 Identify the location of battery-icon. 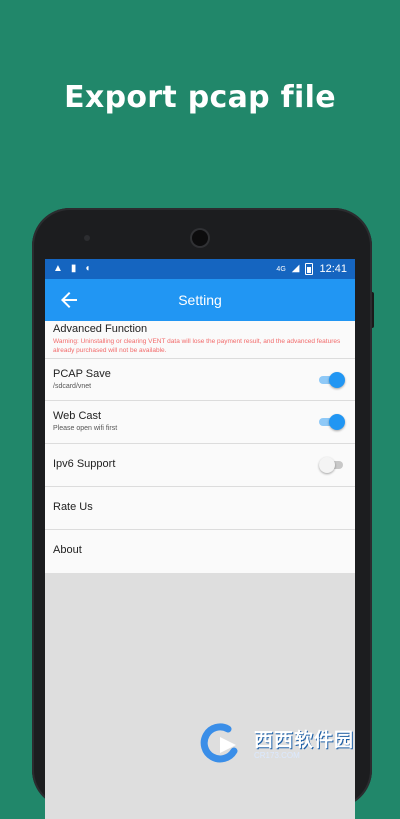
(309, 269).